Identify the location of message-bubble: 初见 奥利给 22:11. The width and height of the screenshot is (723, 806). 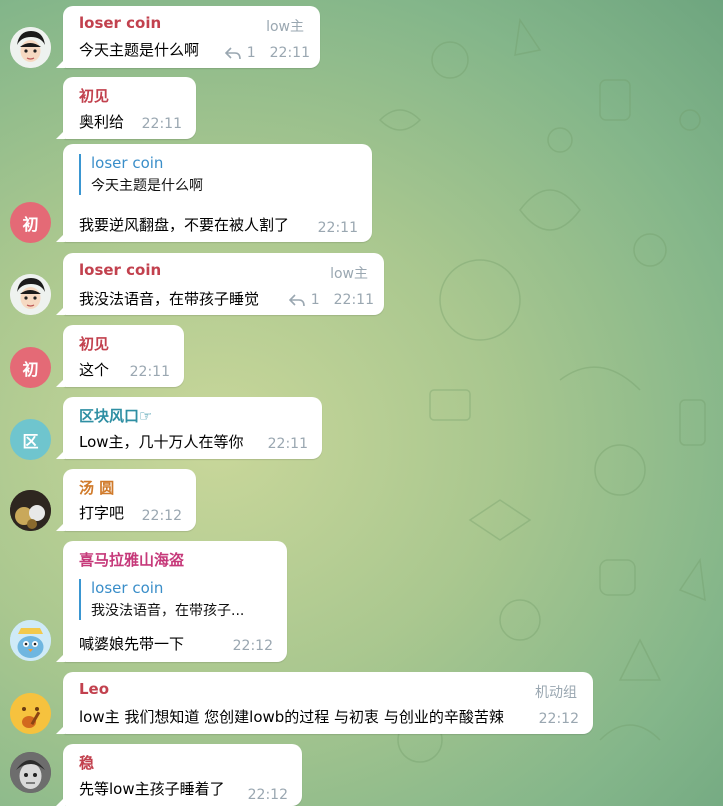
(126, 108).